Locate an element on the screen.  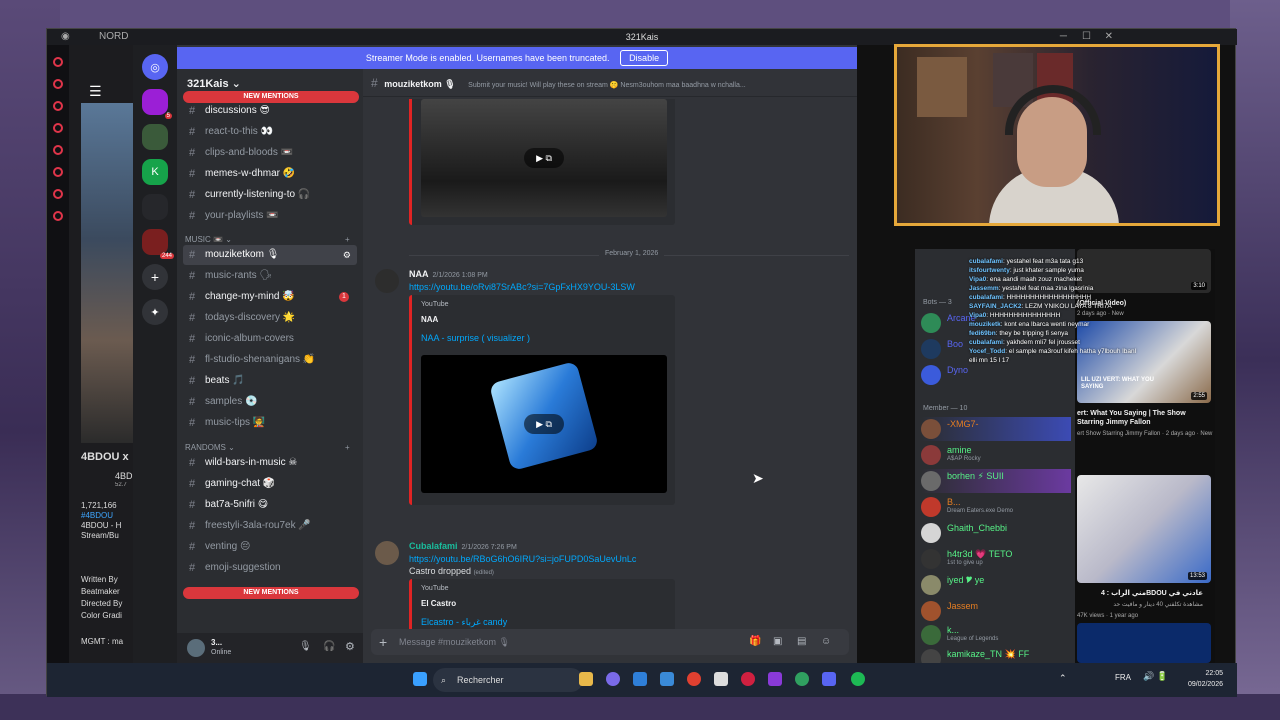
channel-beats: # beats 🎵 is located at coordinates (270, 381).